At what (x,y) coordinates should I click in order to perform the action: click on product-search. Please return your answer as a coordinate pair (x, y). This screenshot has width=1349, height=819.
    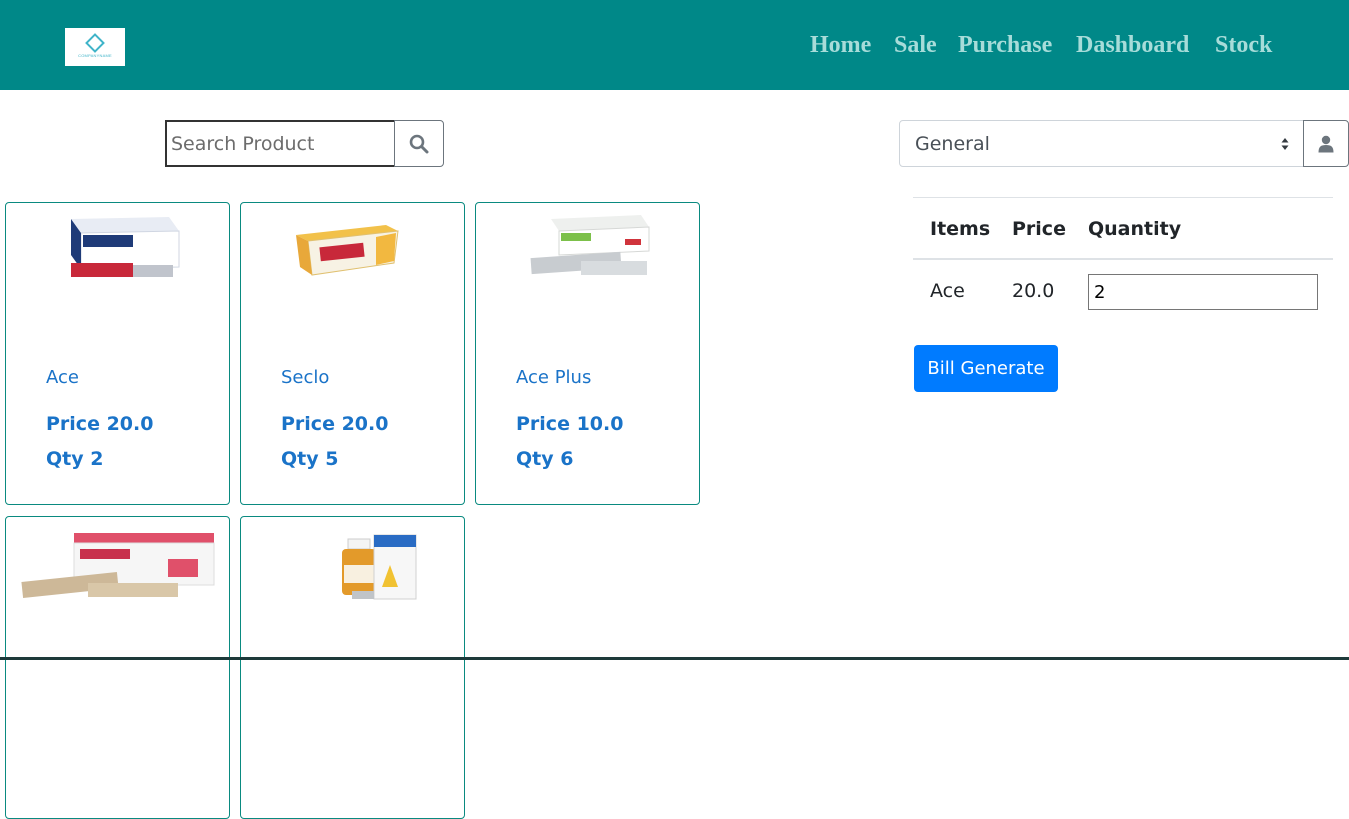
    Looking at the image, I should click on (304, 143).